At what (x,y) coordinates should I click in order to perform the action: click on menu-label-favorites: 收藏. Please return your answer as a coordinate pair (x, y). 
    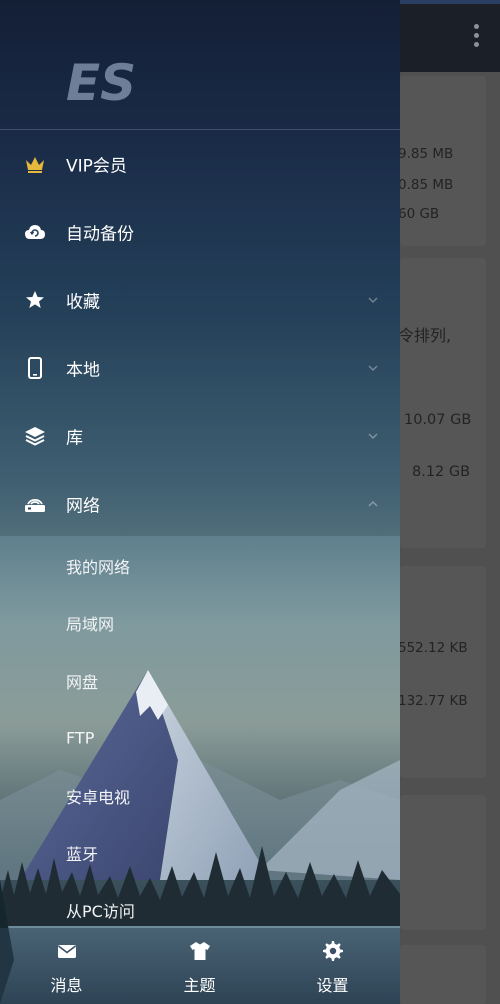
    Looking at the image, I should click on (83, 302).